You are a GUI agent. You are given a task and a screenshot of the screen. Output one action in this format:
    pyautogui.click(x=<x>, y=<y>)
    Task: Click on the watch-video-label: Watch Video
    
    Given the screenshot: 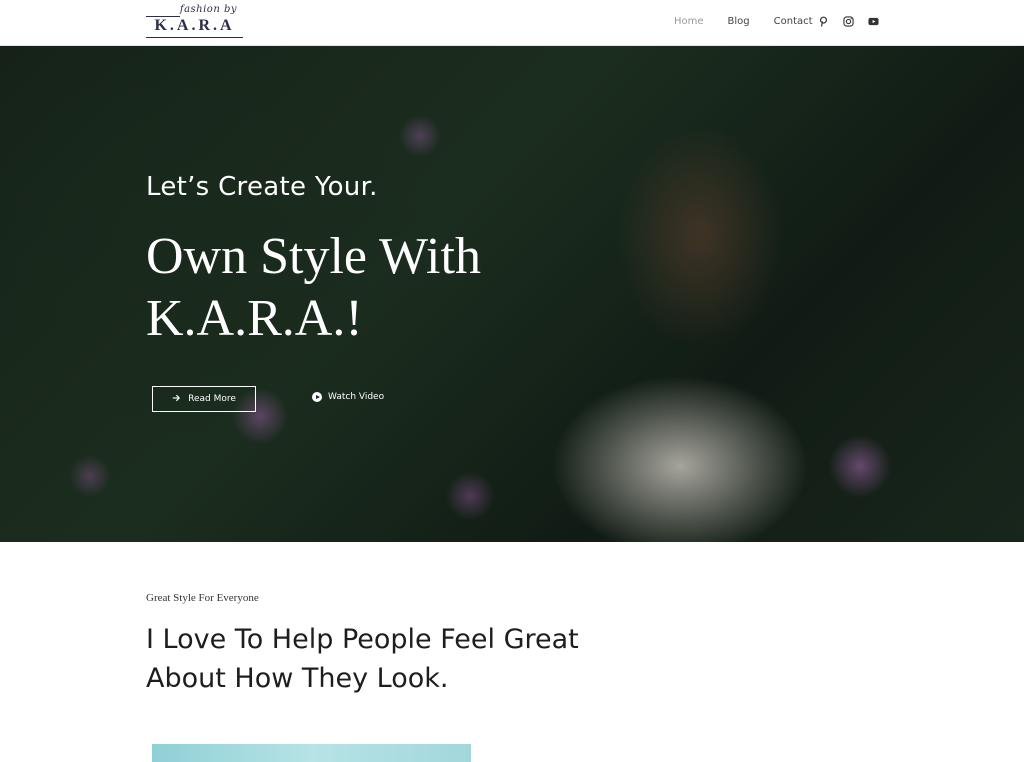 What is the action you would take?
    pyautogui.click(x=356, y=397)
    